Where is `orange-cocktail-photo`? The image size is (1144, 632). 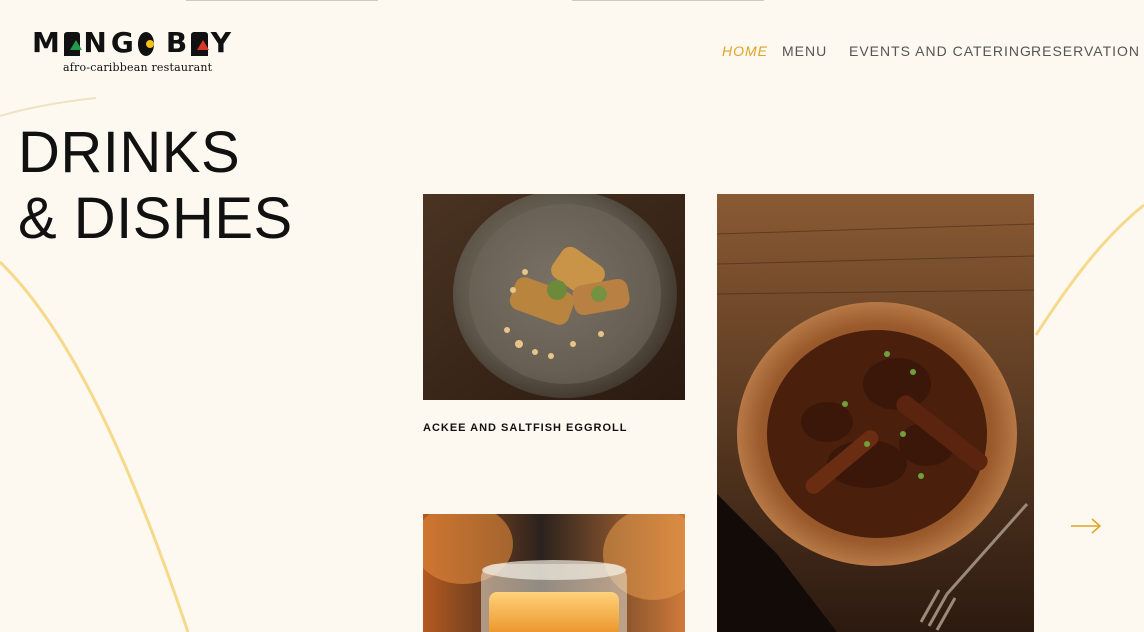
orange-cocktail-photo is located at coordinates (554, 573).